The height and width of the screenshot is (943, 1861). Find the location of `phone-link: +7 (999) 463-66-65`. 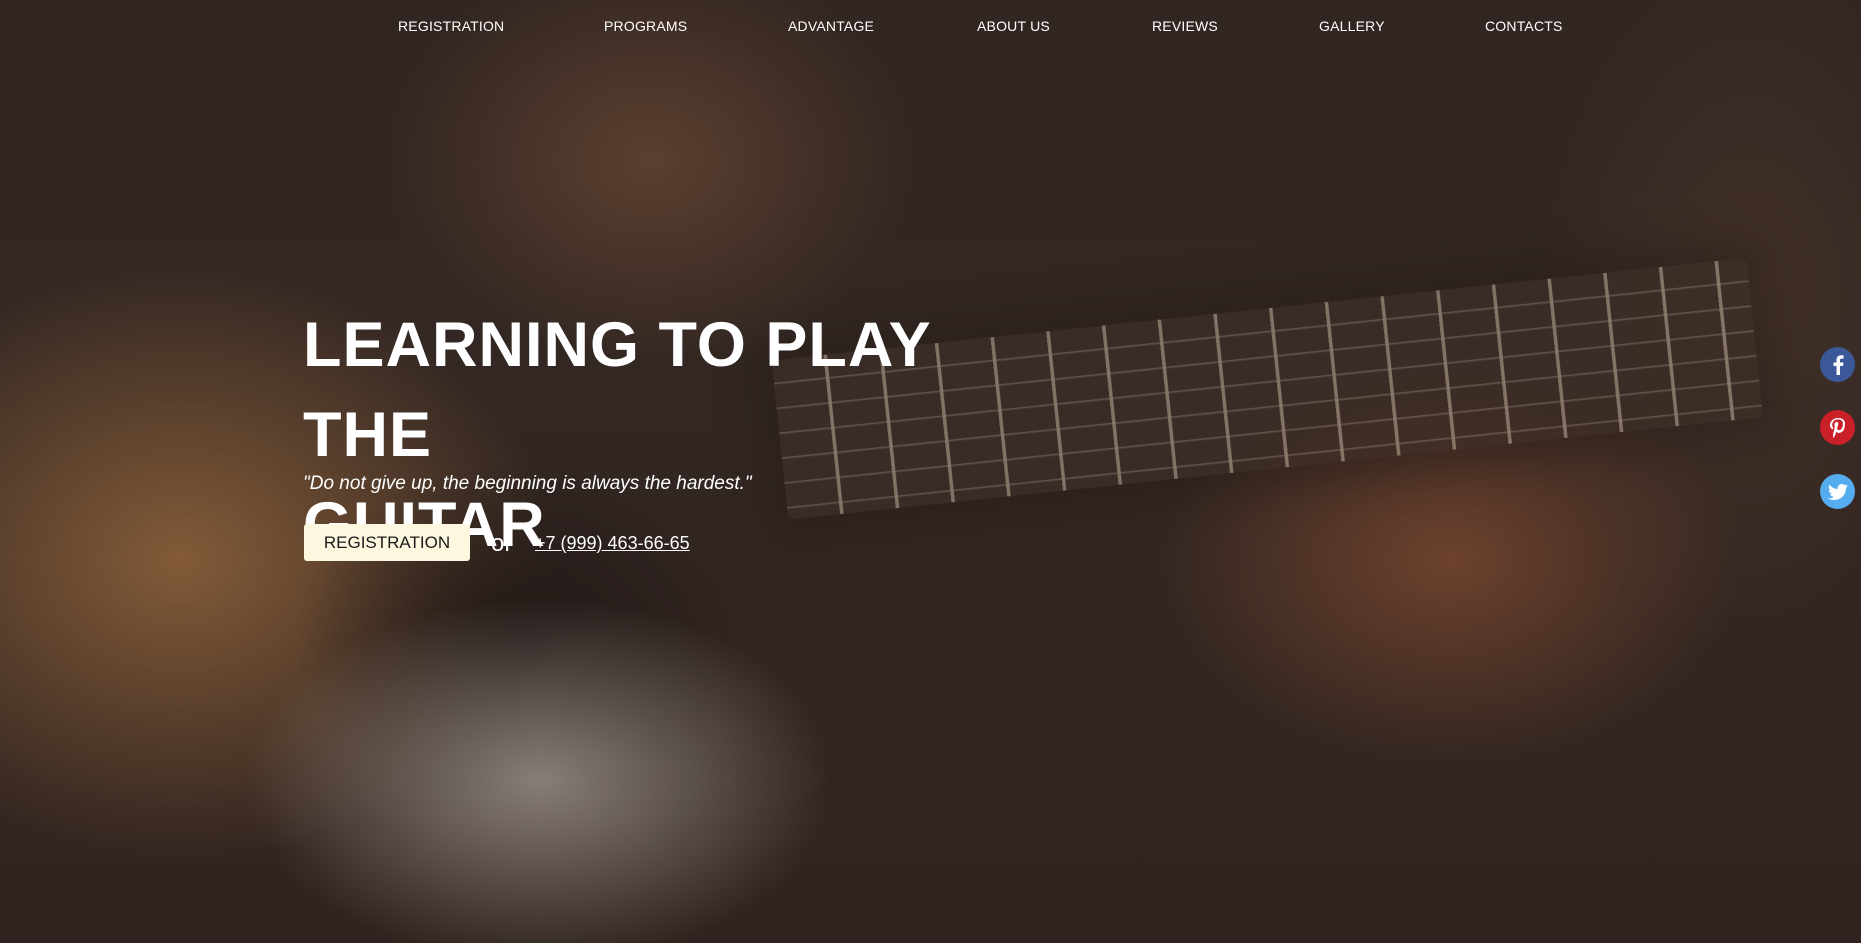

phone-link: +7 (999) 463-66-65 is located at coordinates (612, 543).